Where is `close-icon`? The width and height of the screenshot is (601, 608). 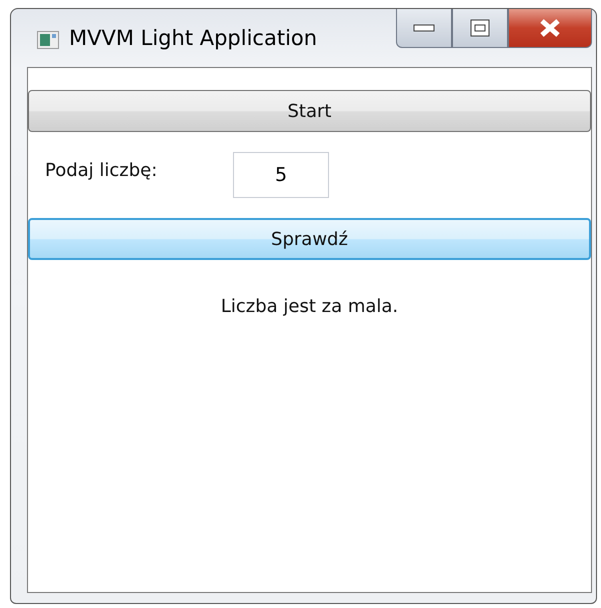 close-icon is located at coordinates (550, 28).